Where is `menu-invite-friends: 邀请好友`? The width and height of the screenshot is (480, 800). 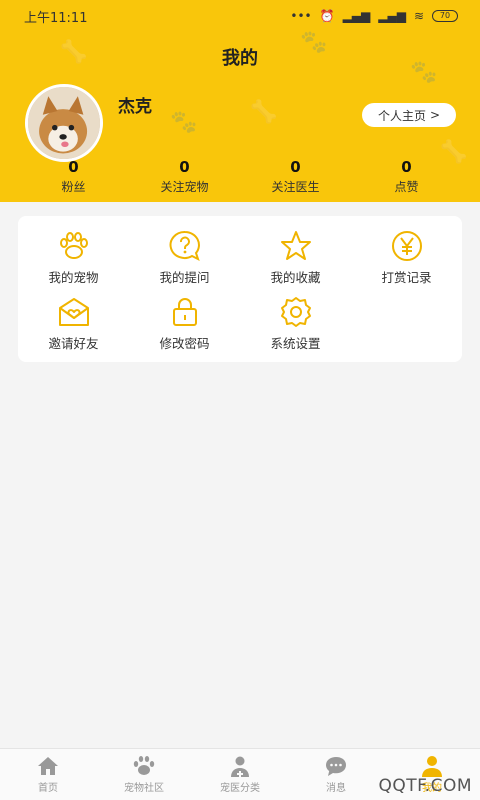 menu-invite-friends: 邀请好友 is located at coordinates (73, 327).